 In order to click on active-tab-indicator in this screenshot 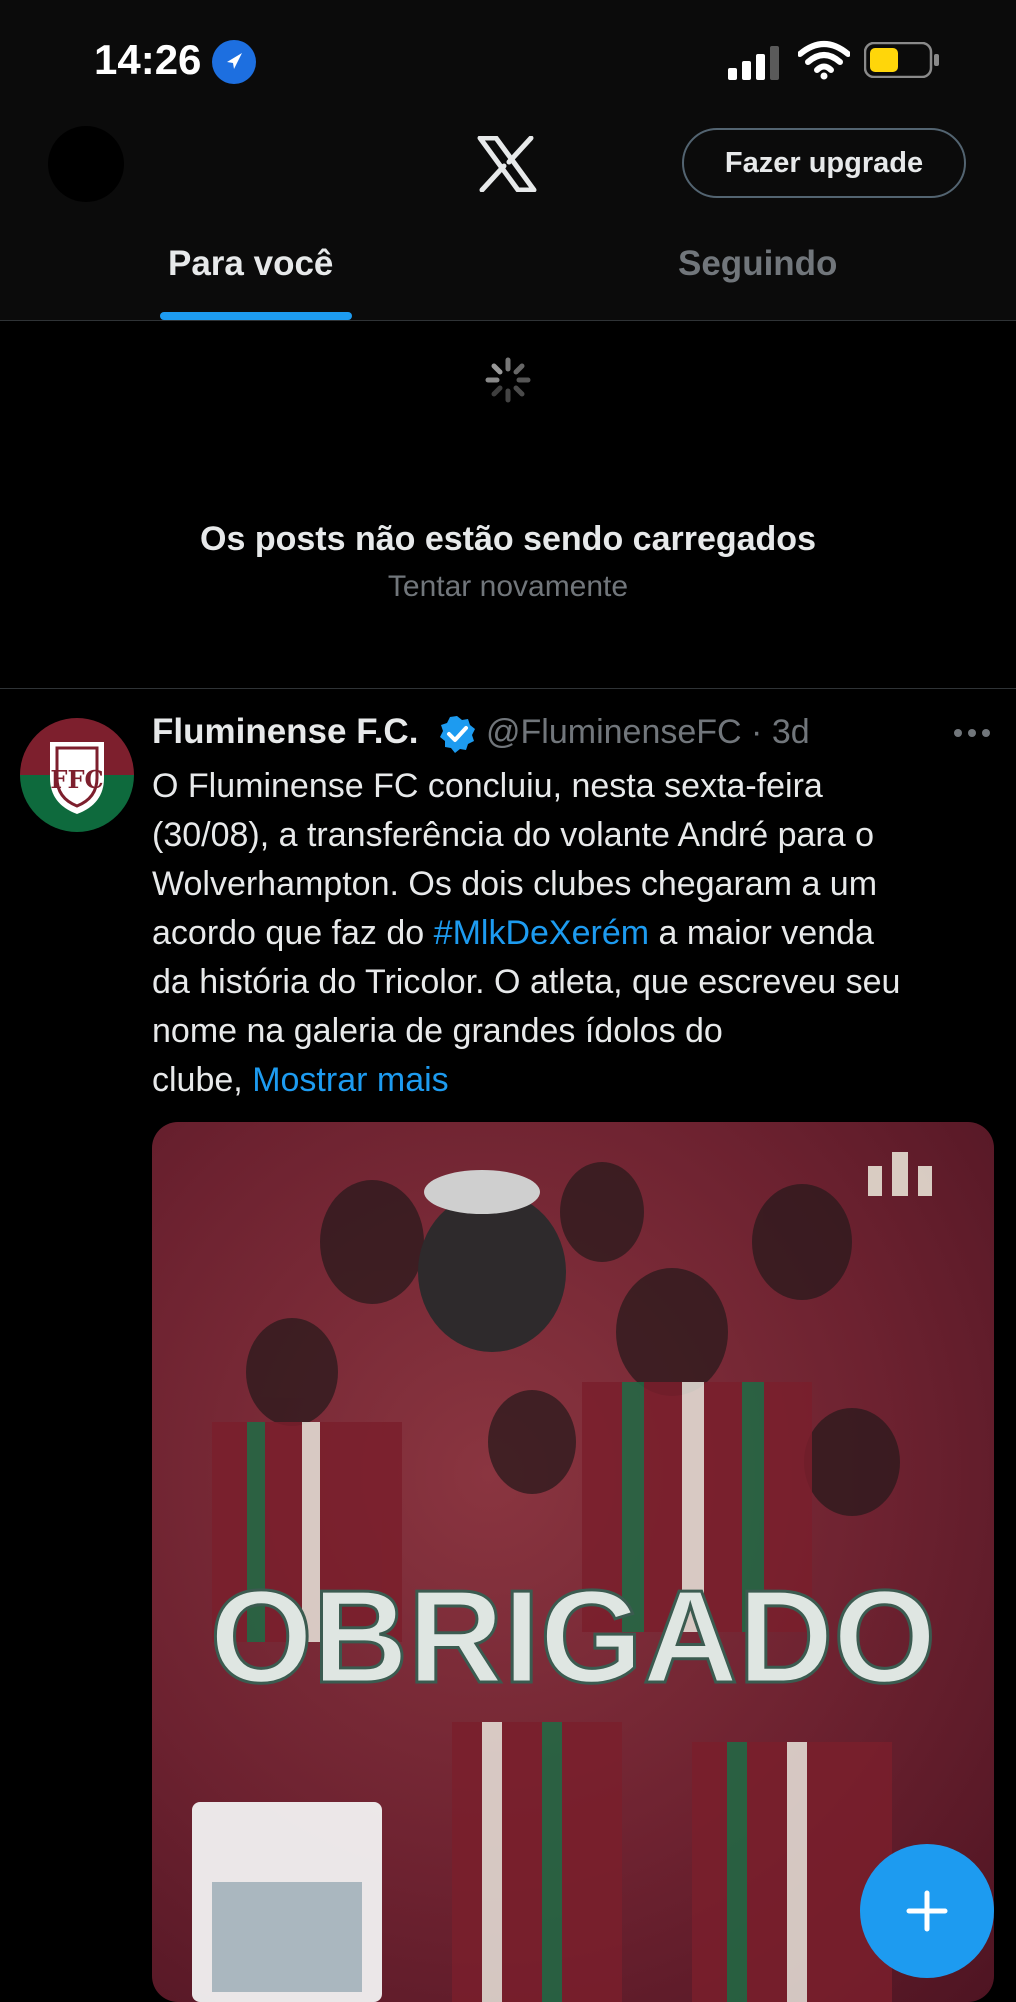, I will do `click(256, 316)`.